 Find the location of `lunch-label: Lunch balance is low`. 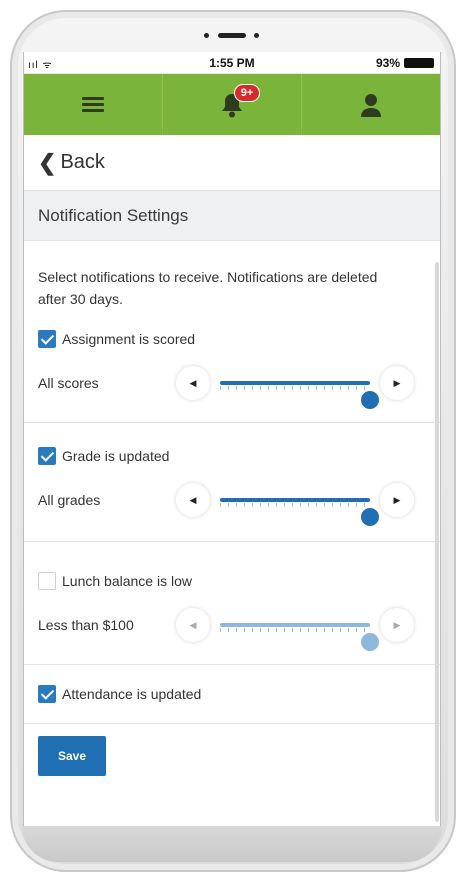

lunch-label: Lunch balance is low is located at coordinates (127, 581).